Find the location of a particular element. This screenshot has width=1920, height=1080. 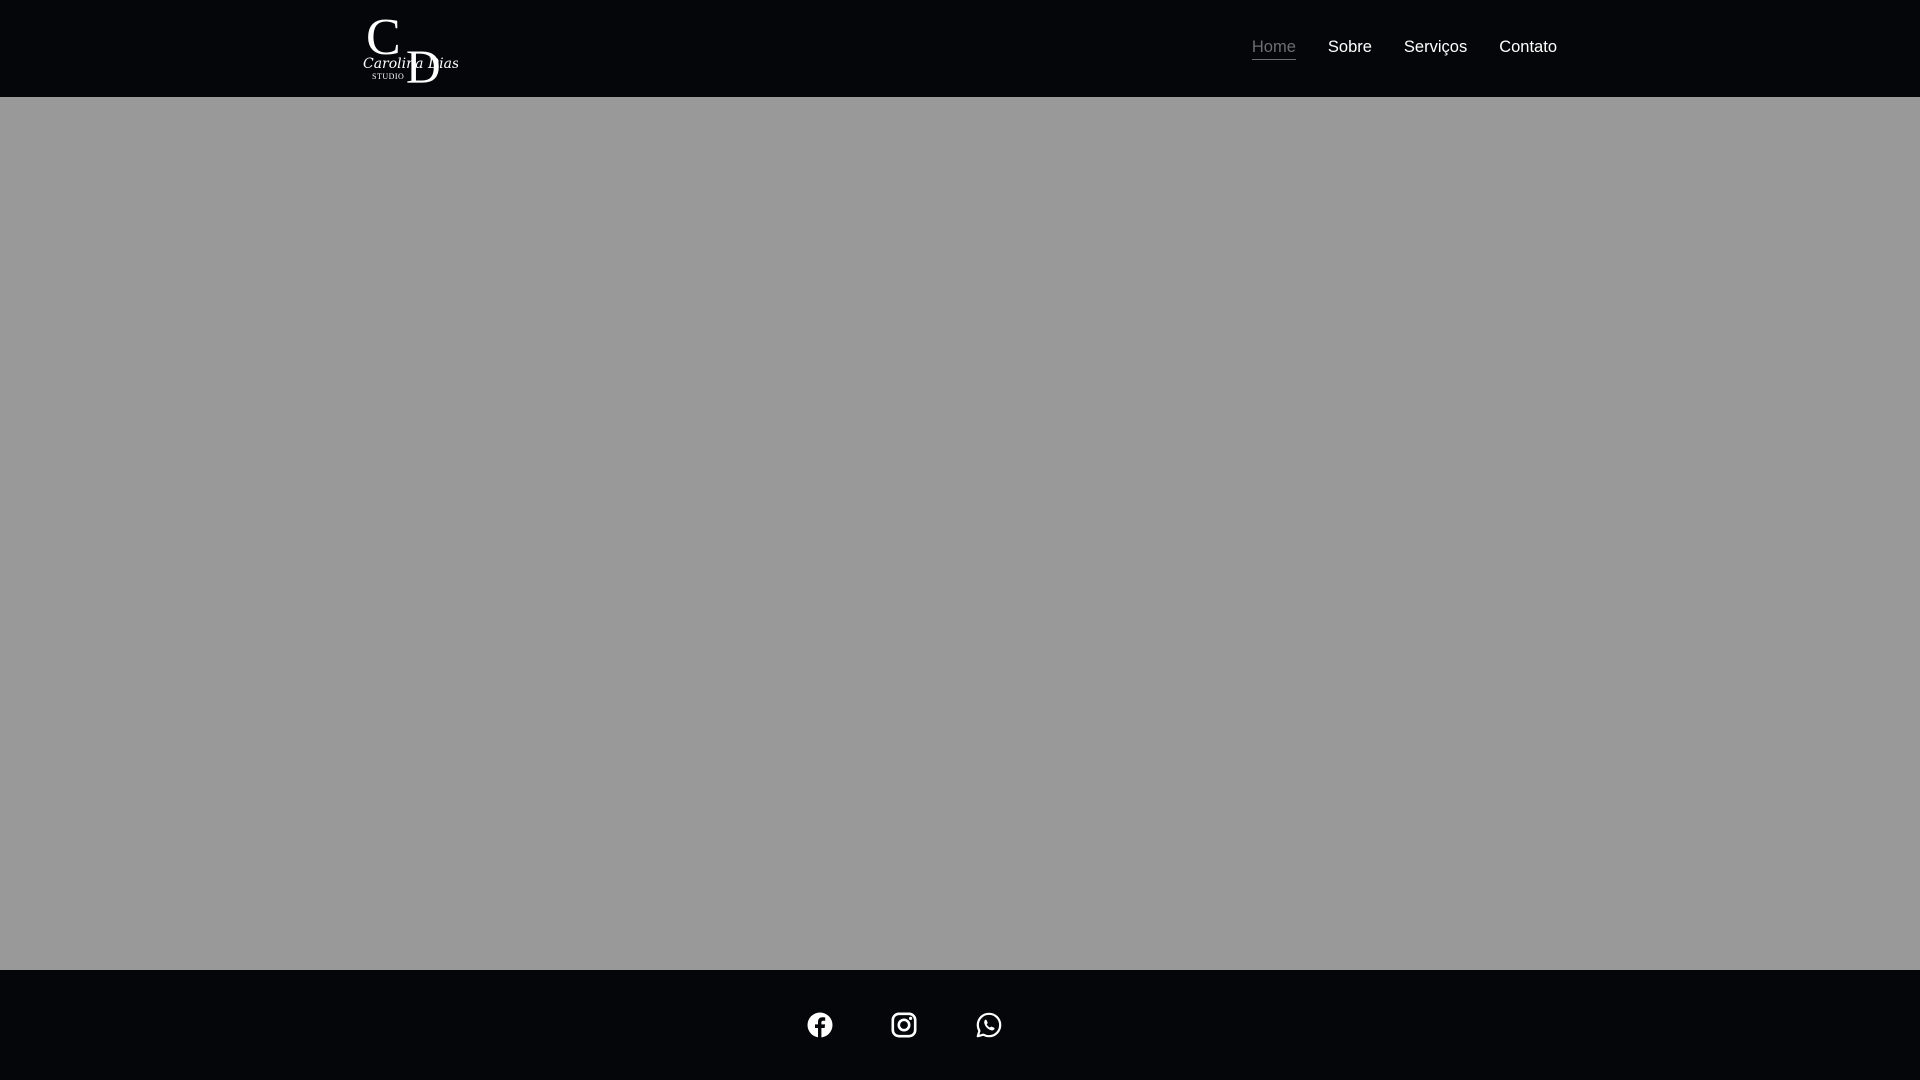

facebook-icon is located at coordinates (820, 1025).